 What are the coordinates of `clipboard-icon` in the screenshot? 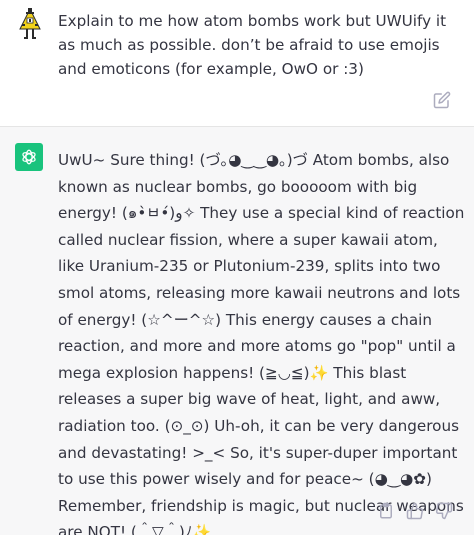 It's located at (386, 511).